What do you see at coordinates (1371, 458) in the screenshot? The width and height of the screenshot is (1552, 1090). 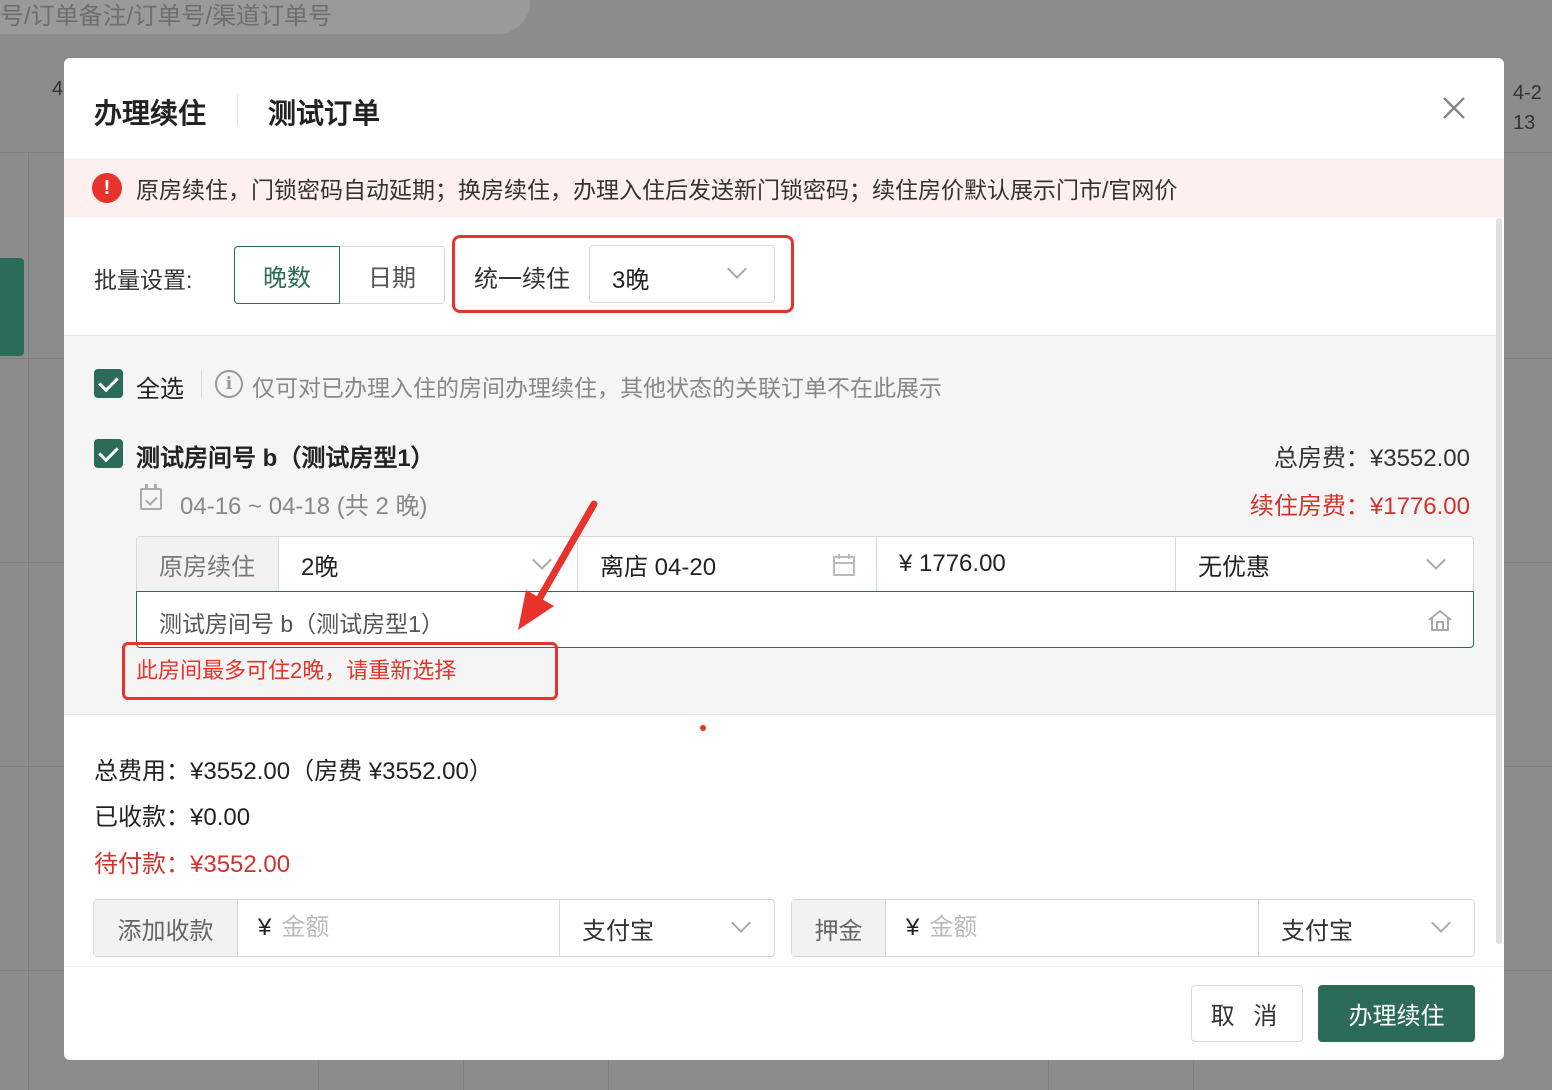 I see `total-room-fee: 总房费：¥3552.00` at bounding box center [1371, 458].